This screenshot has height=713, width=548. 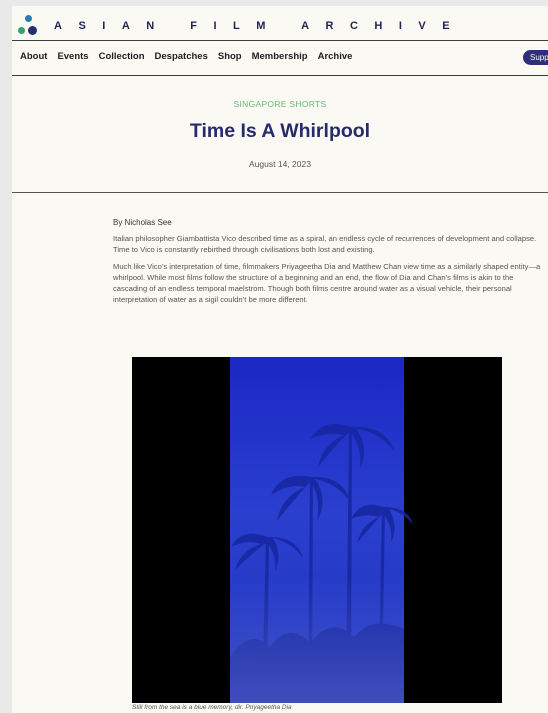 I want to click on article-divider, so click(x=280, y=192).